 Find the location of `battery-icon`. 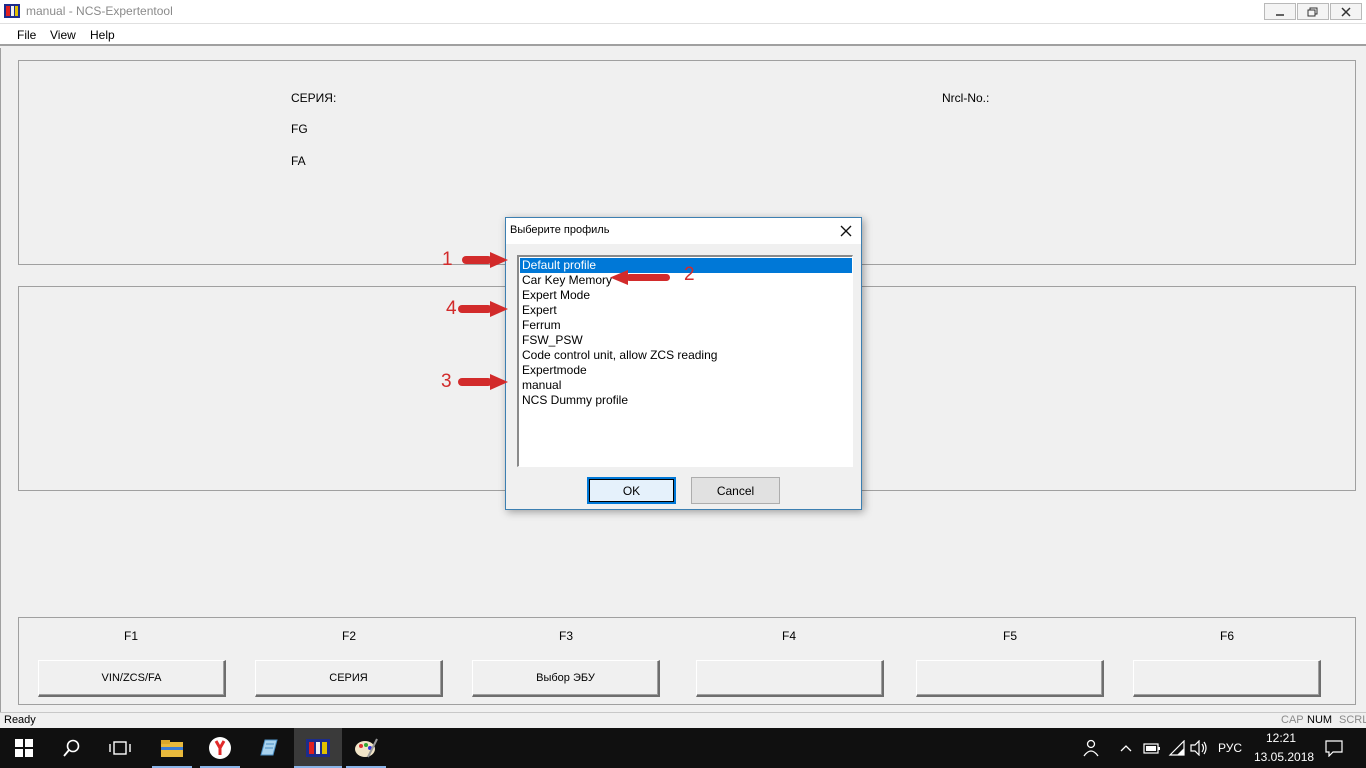

battery-icon is located at coordinates (1152, 748).